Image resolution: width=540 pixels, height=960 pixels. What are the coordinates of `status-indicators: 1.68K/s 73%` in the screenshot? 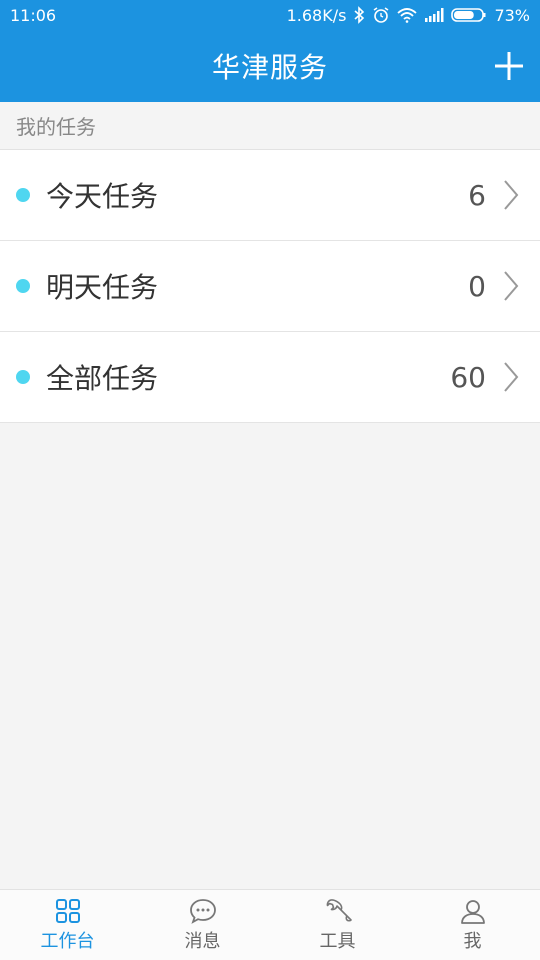 It's located at (408, 15).